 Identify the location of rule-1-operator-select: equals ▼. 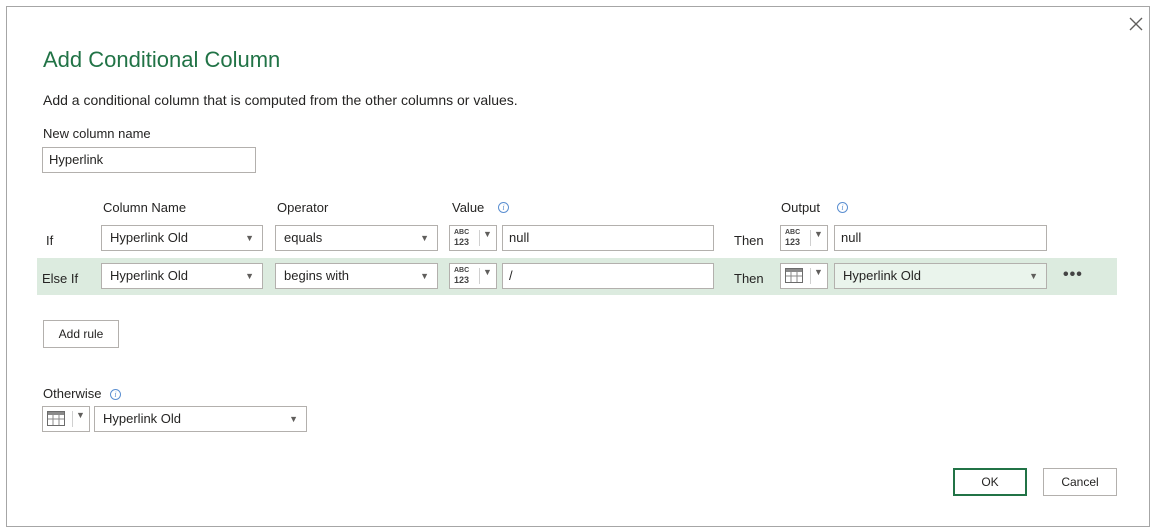
(356, 238).